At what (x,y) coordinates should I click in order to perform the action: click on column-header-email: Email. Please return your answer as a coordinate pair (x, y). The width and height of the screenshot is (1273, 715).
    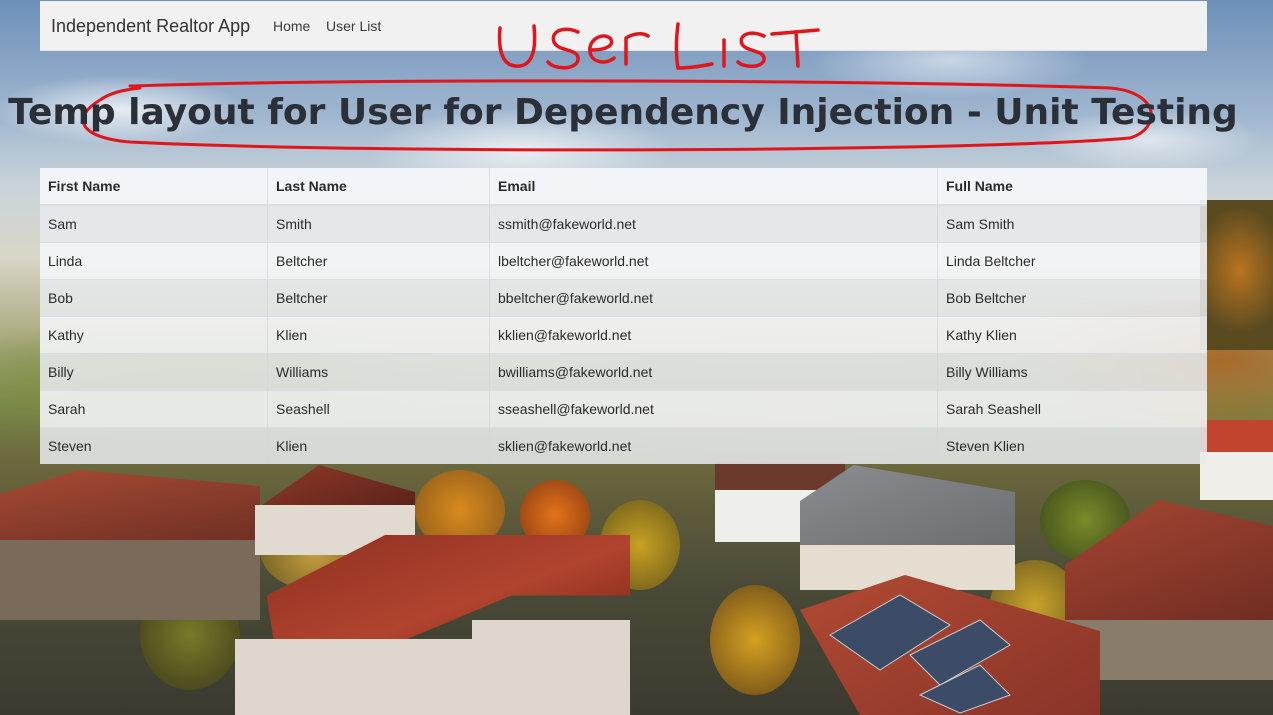
    Looking at the image, I should click on (713, 187).